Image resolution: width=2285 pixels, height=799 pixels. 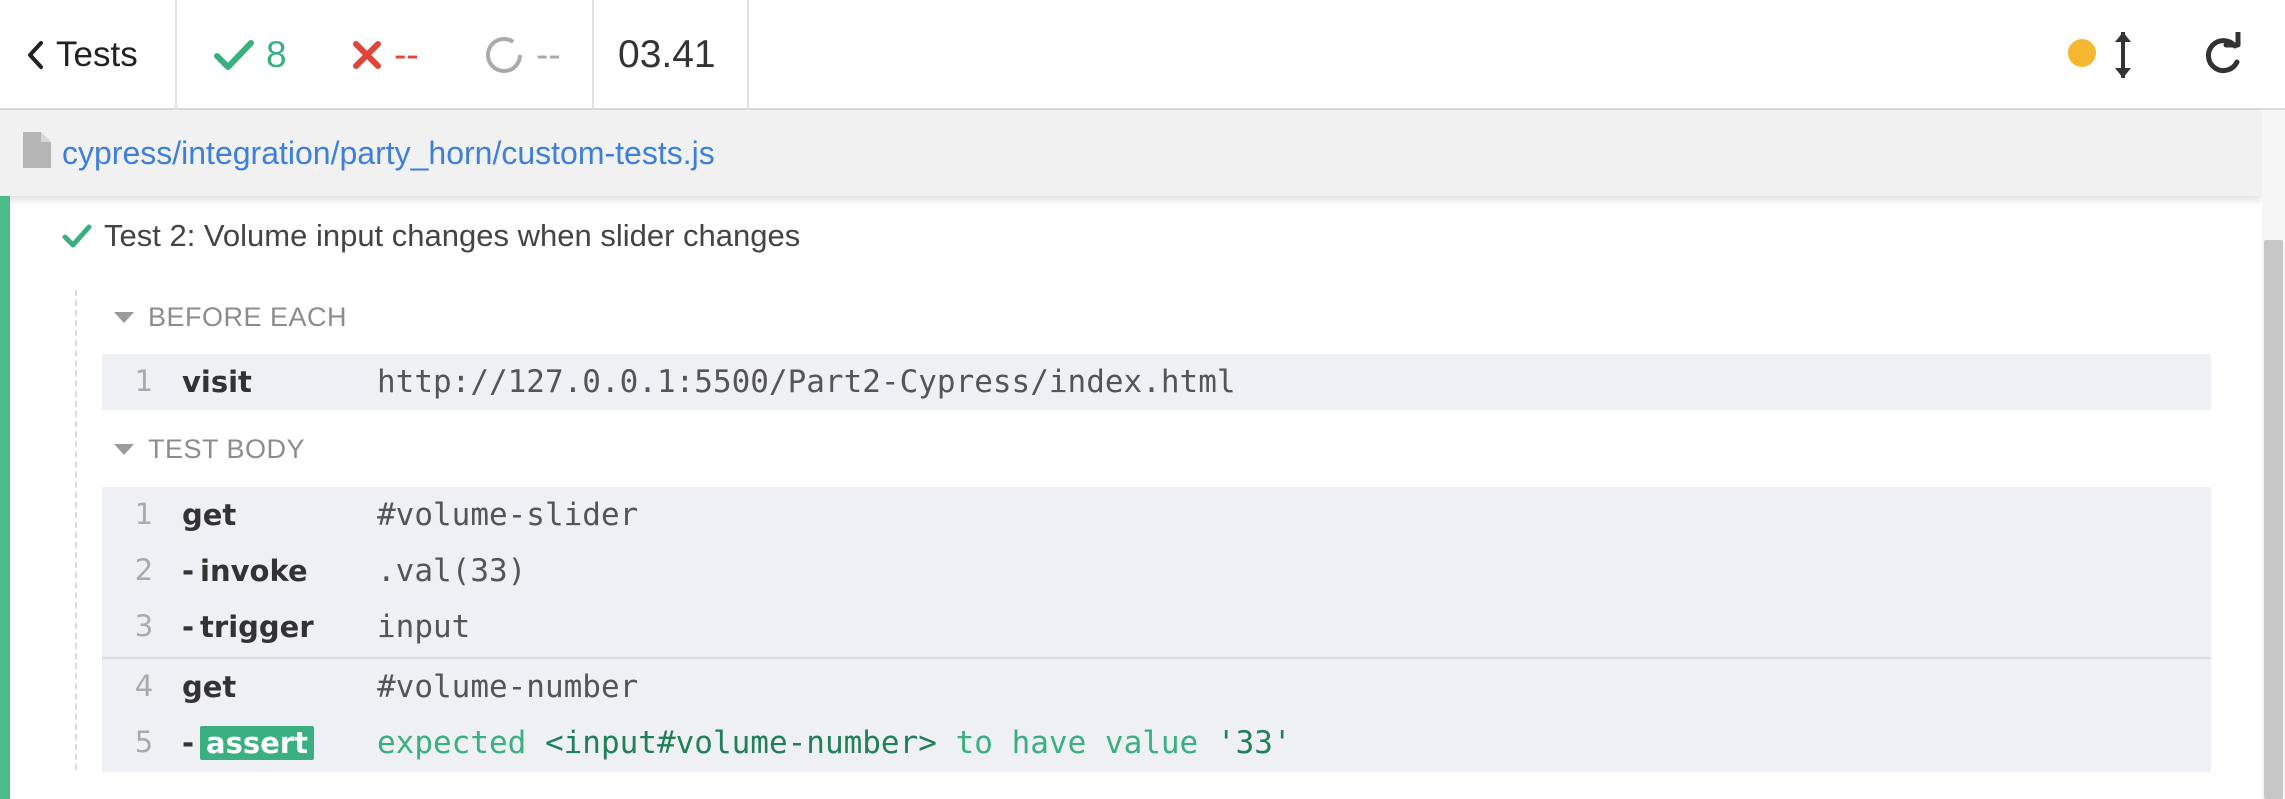 I want to click on file-icon, so click(x=37, y=150).